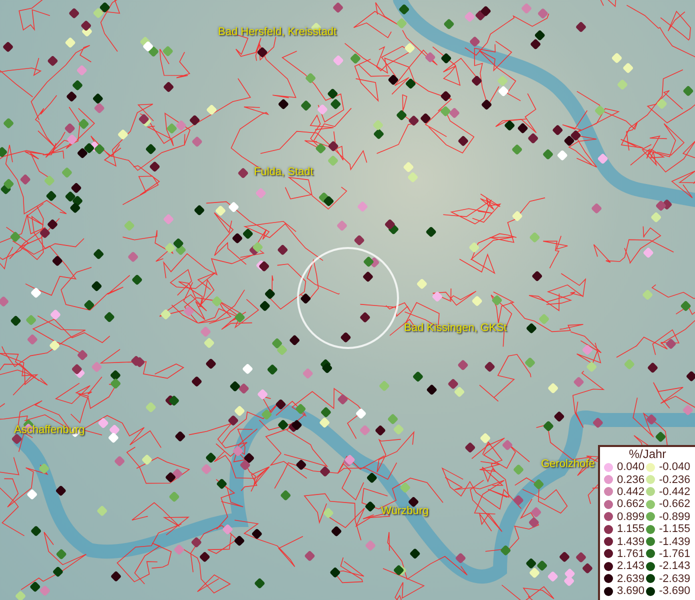 The image size is (695, 600). What do you see at coordinates (284, 172) in the screenshot?
I see `place-label: Fulda, Stadt` at bounding box center [284, 172].